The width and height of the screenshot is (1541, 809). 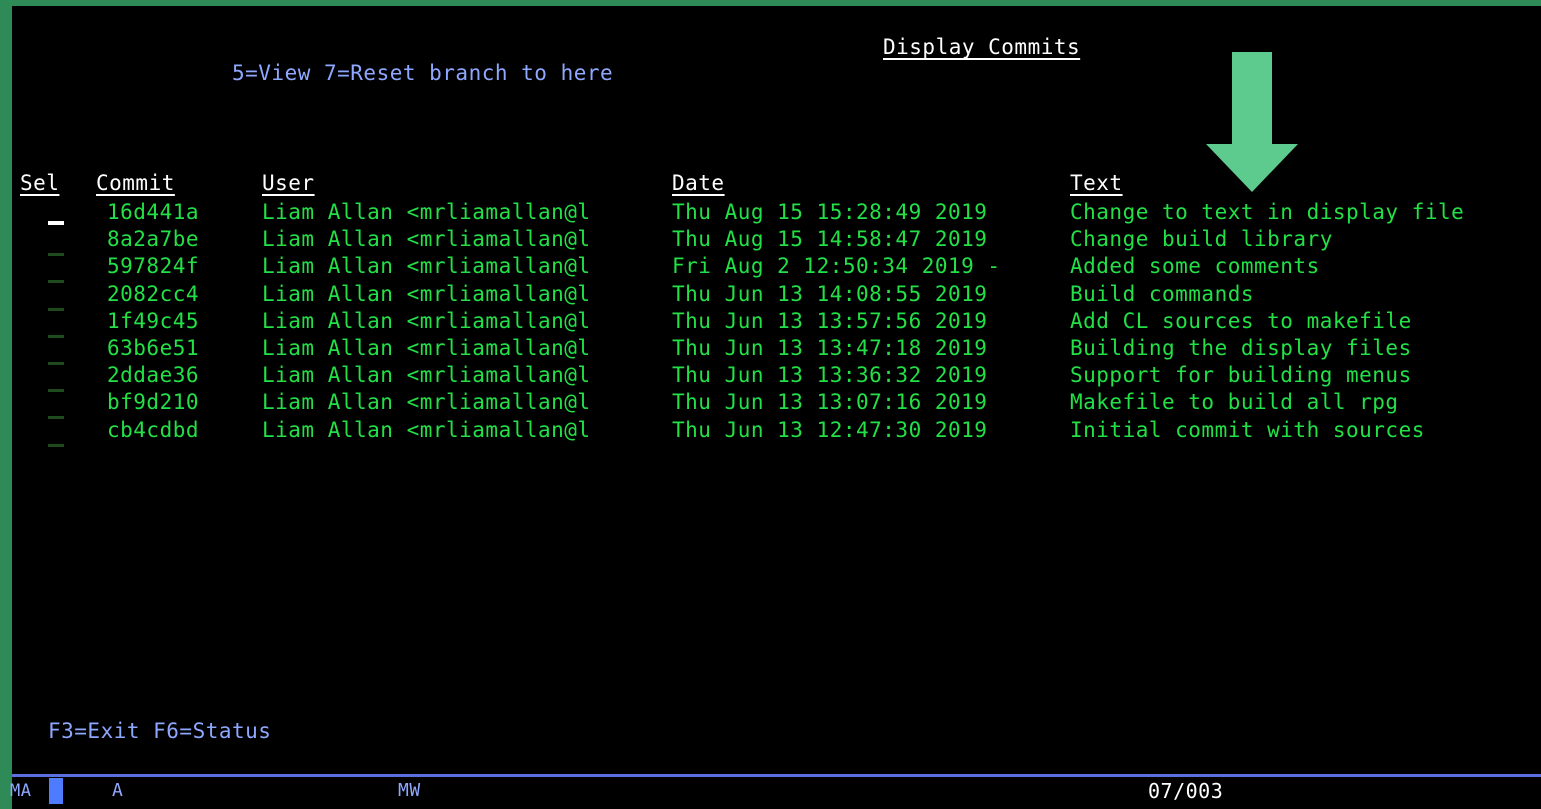 What do you see at coordinates (135, 183) in the screenshot?
I see `column-header-commit: Commit` at bounding box center [135, 183].